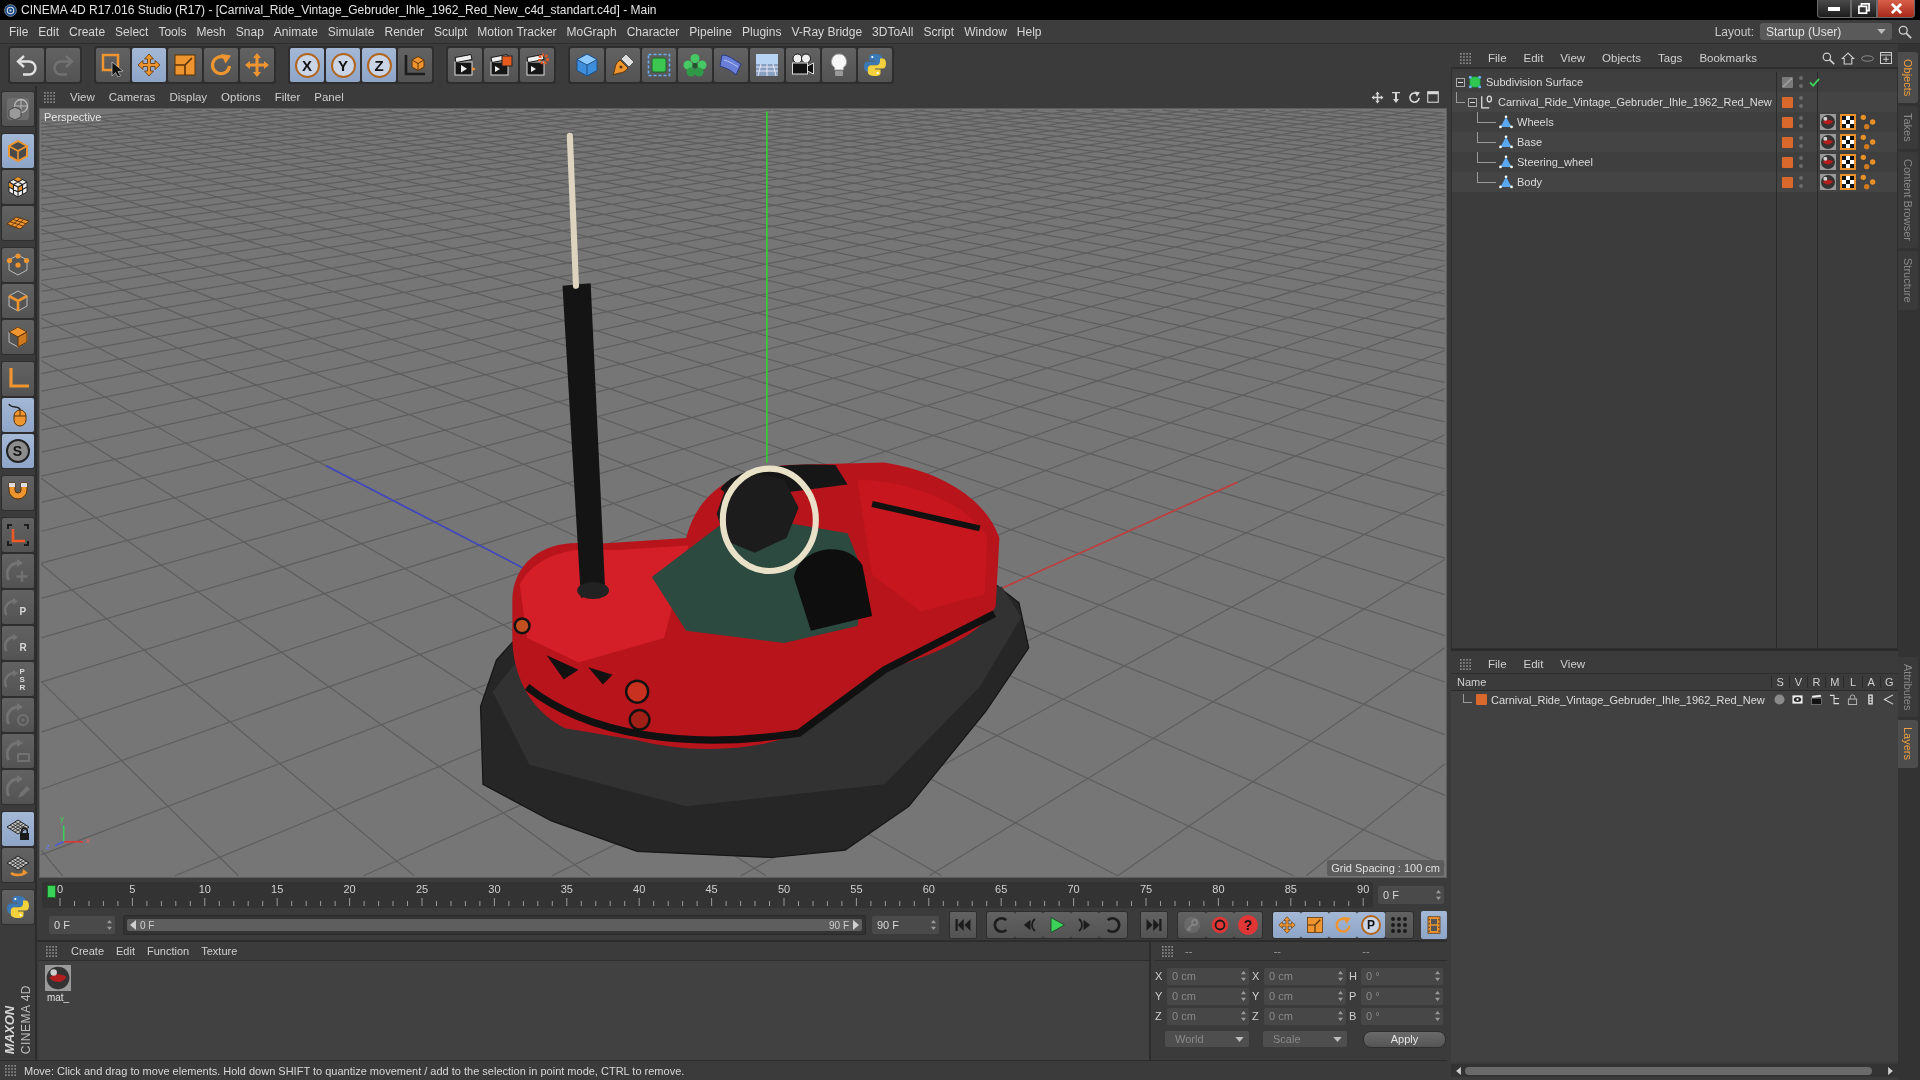  What do you see at coordinates (1433, 97) in the screenshot?
I see `window-square-icon` at bounding box center [1433, 97].